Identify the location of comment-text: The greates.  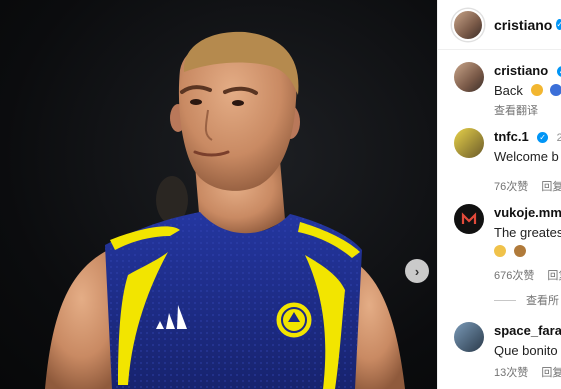
(527, 232).